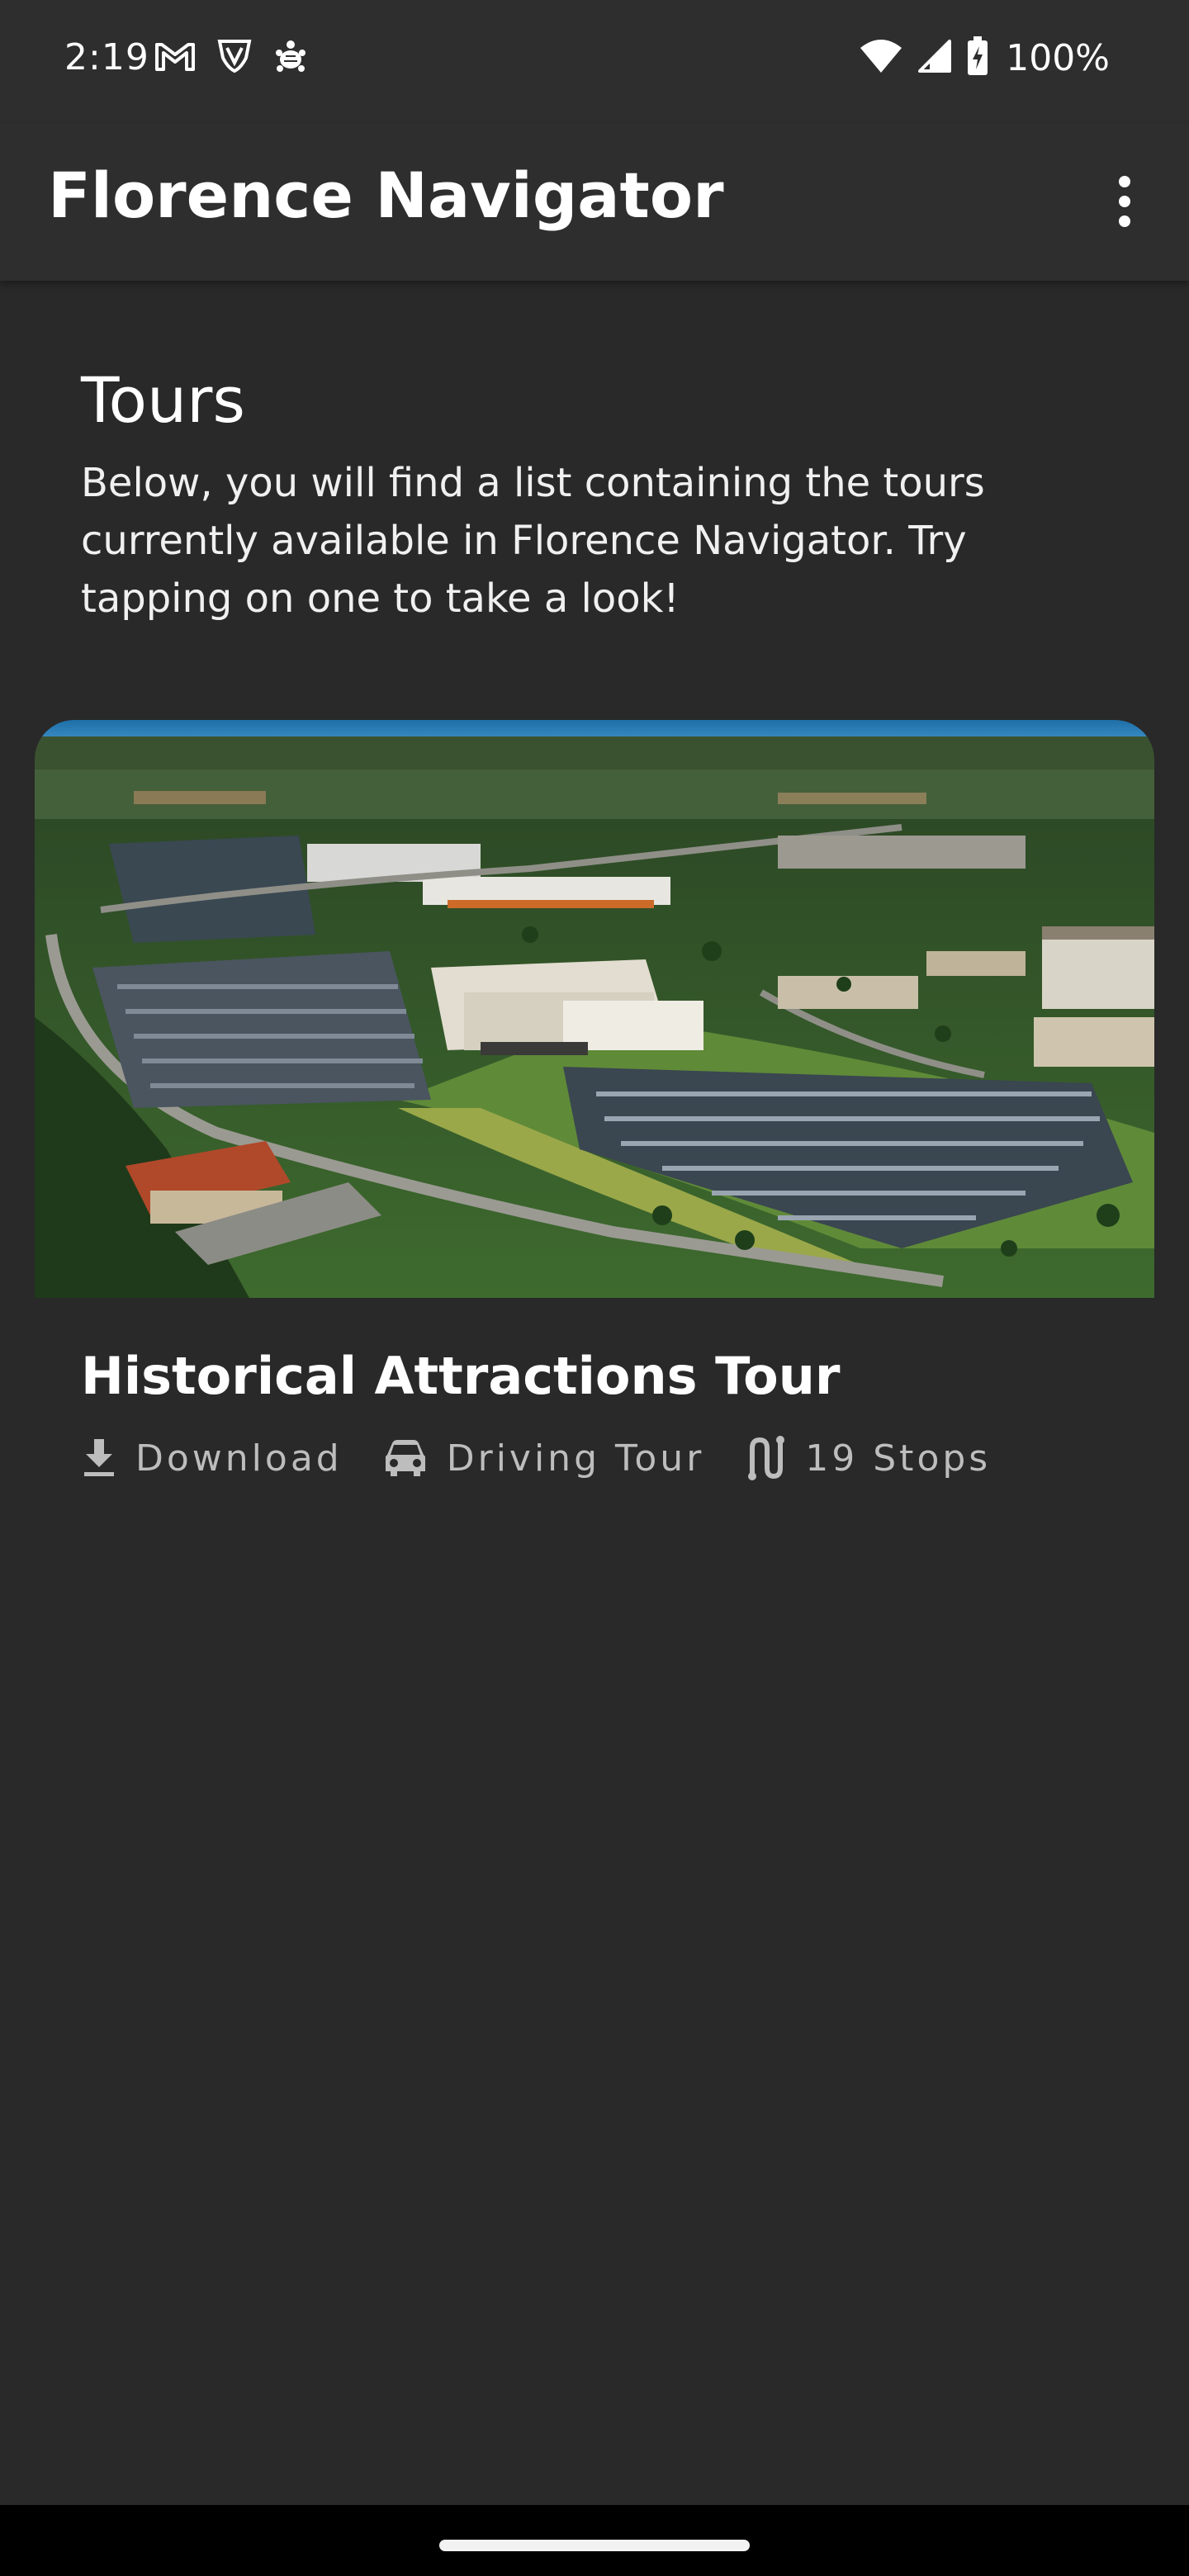 The width and height of the screenshot is (1189, 2576). I want to click on system-icons: 100%, so click(984, 58).